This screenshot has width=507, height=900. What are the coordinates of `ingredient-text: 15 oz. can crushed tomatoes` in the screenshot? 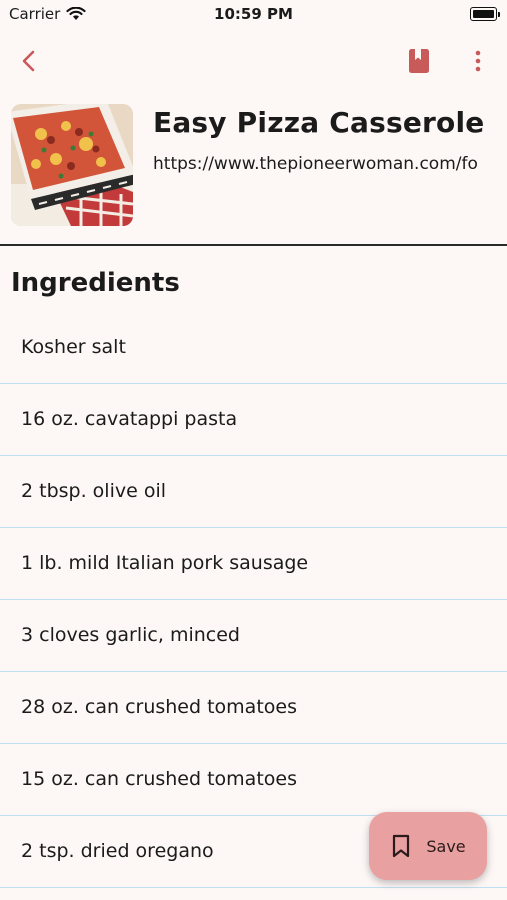 It's located at (159, 779).